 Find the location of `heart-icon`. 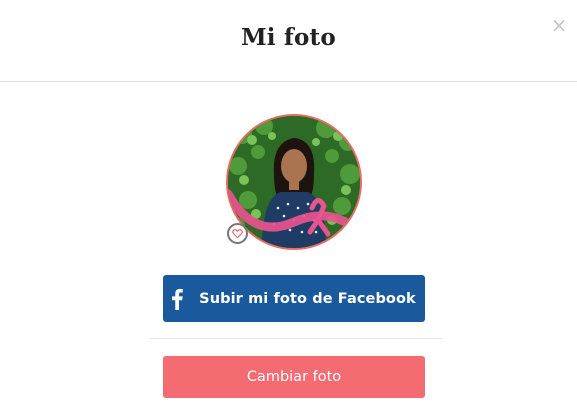

heart-icon is located at coordinates (237, 233).